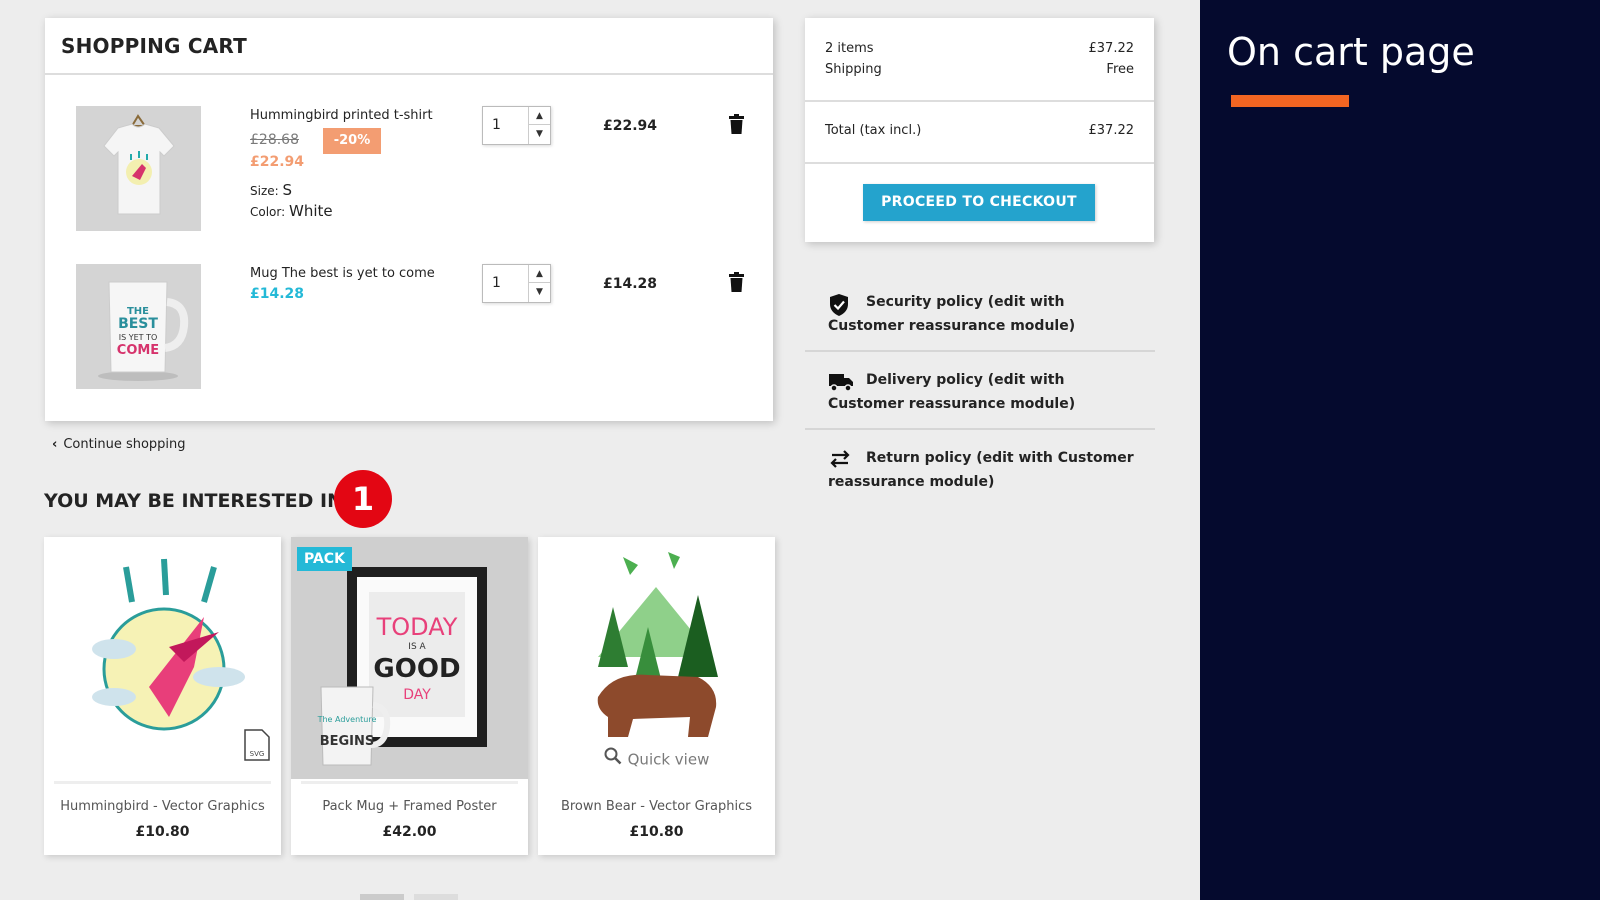 The width and height of the screenshot is (1600, 900). Describe the element at coordinates (347, 719) in the screenshot. I see `svg-text: The Adventure` at that location.